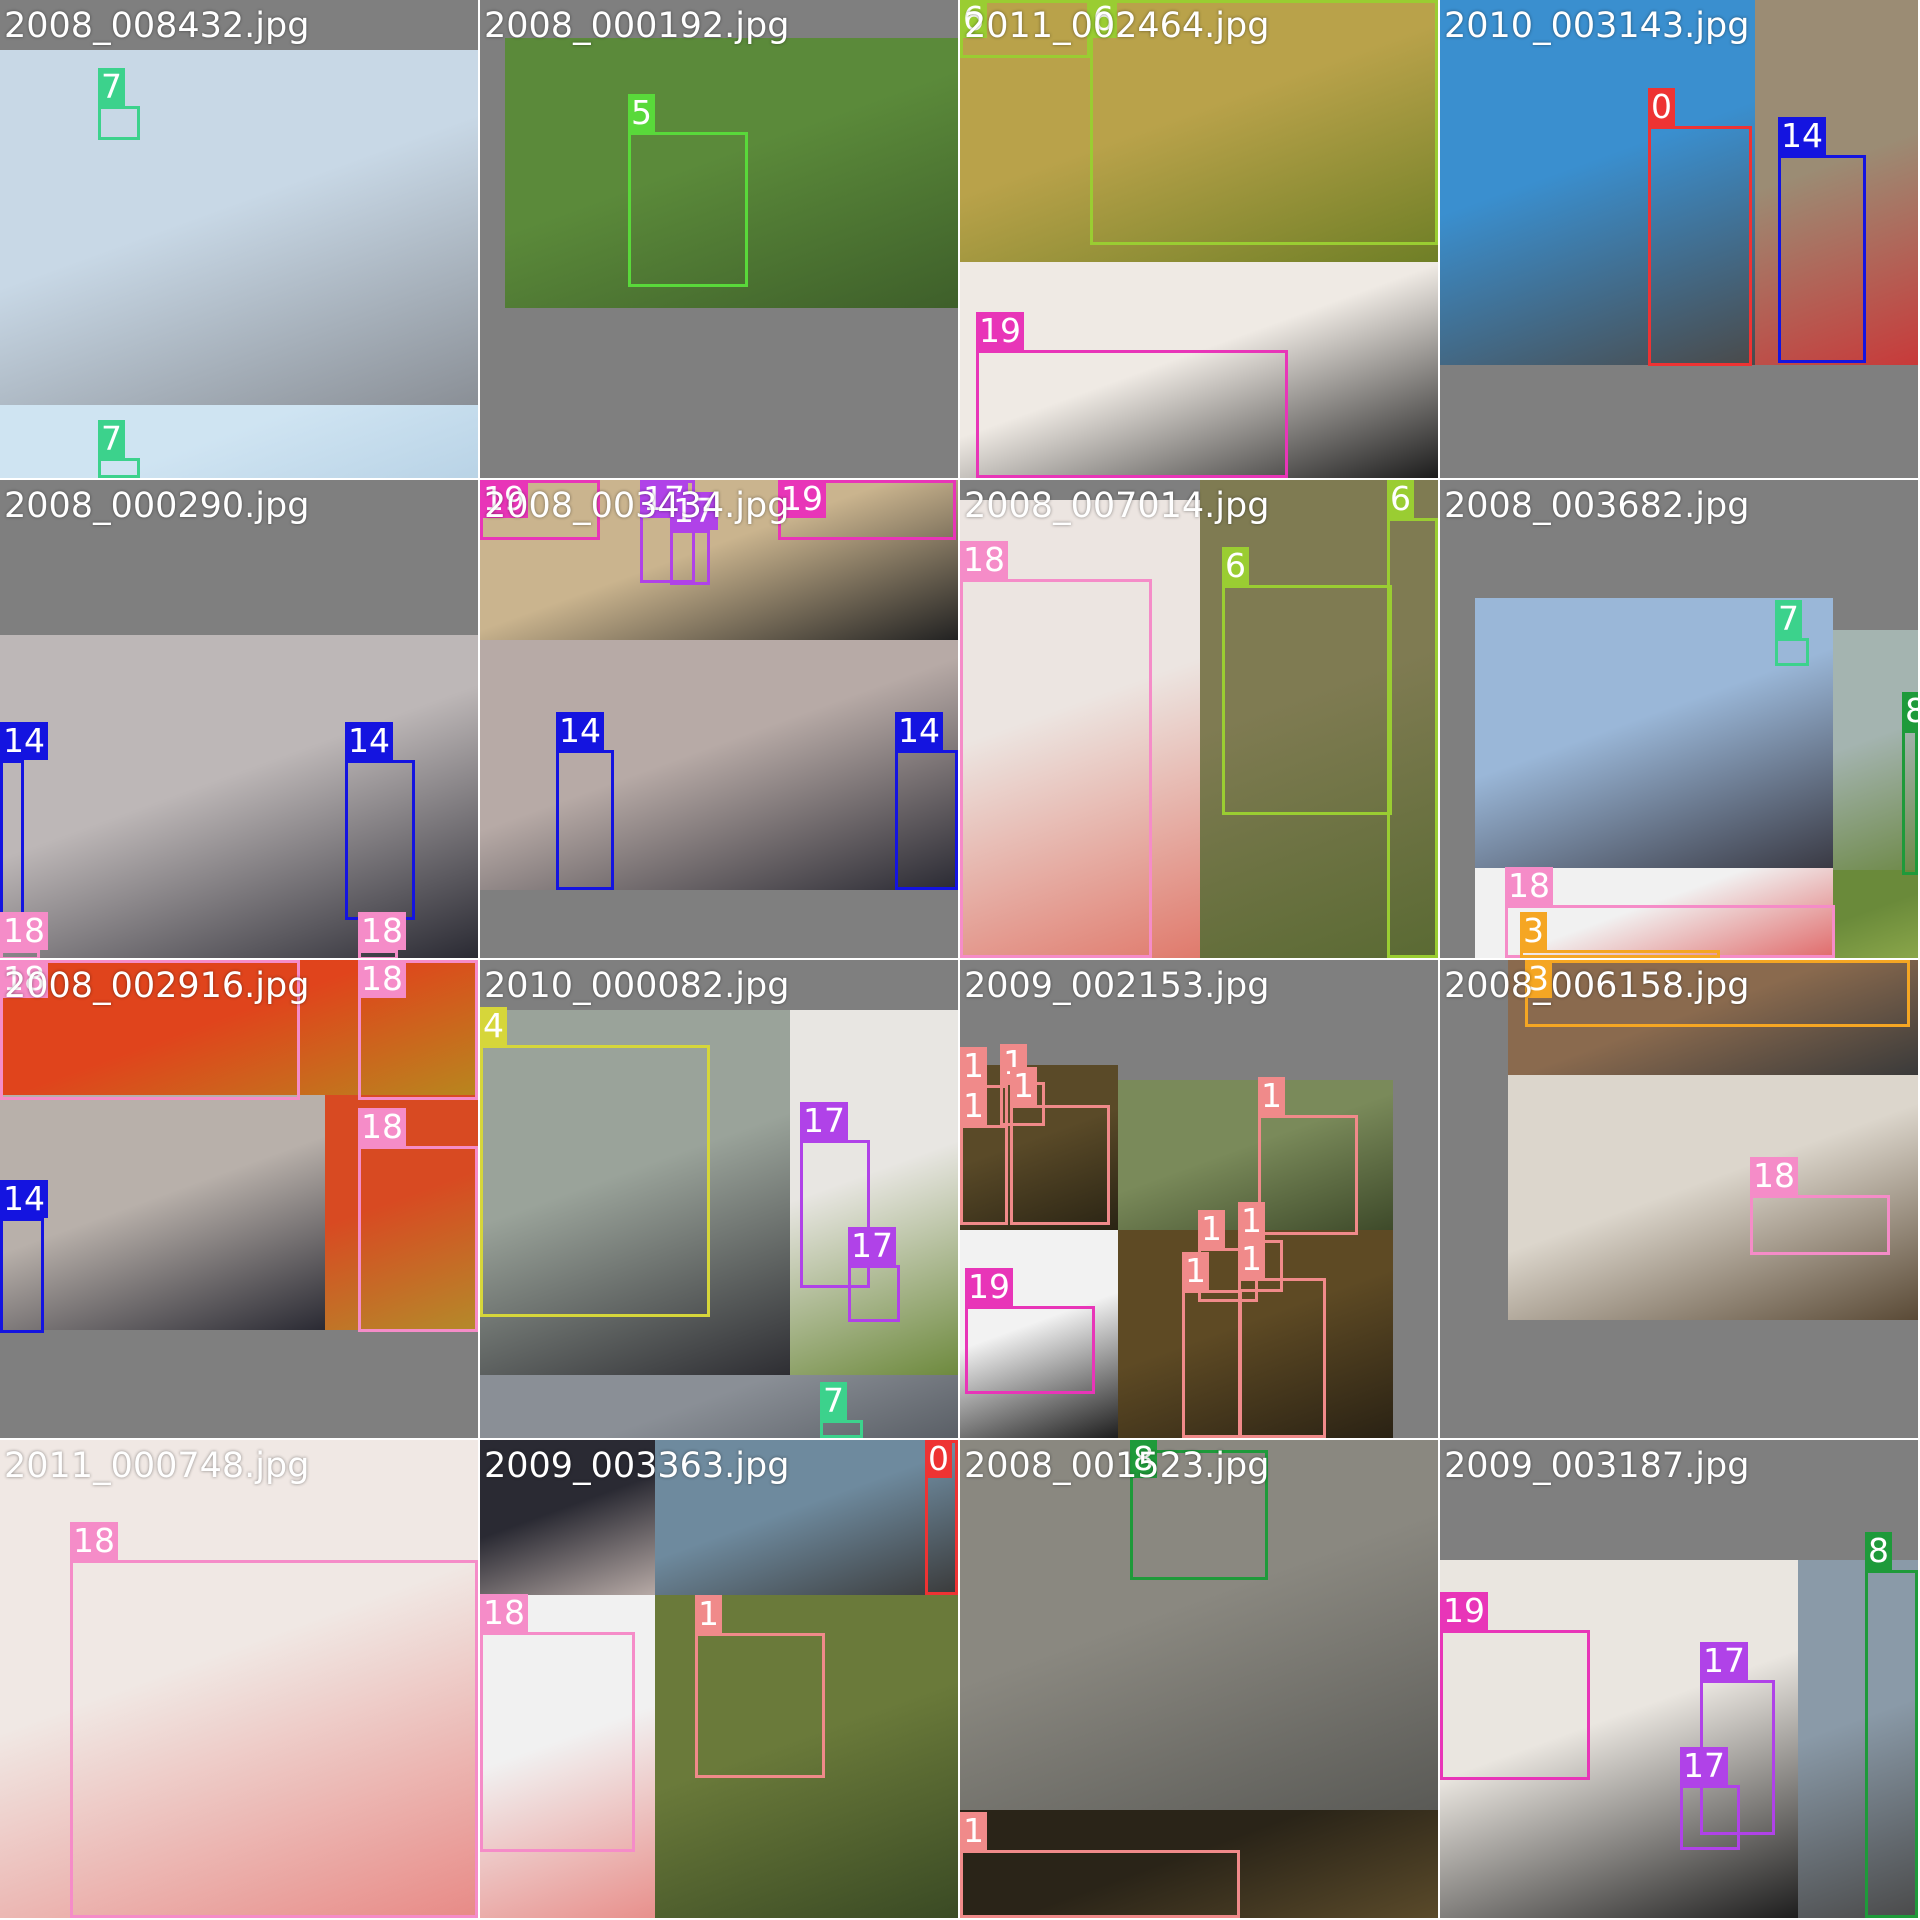 This screenshot has width=1920, height=1920. I want to click on image-filename: 2009_002153.jpg, so click(1117, 986).